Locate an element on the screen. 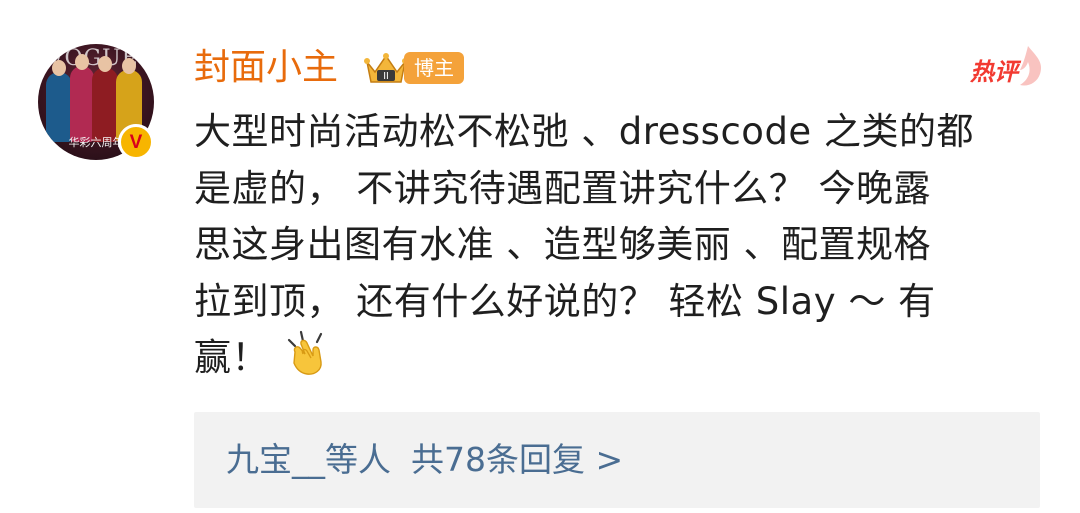 The width and height of the screenshot is (1080, 513). hot-tag-label: 热评 is located at coordinates (994, 72).